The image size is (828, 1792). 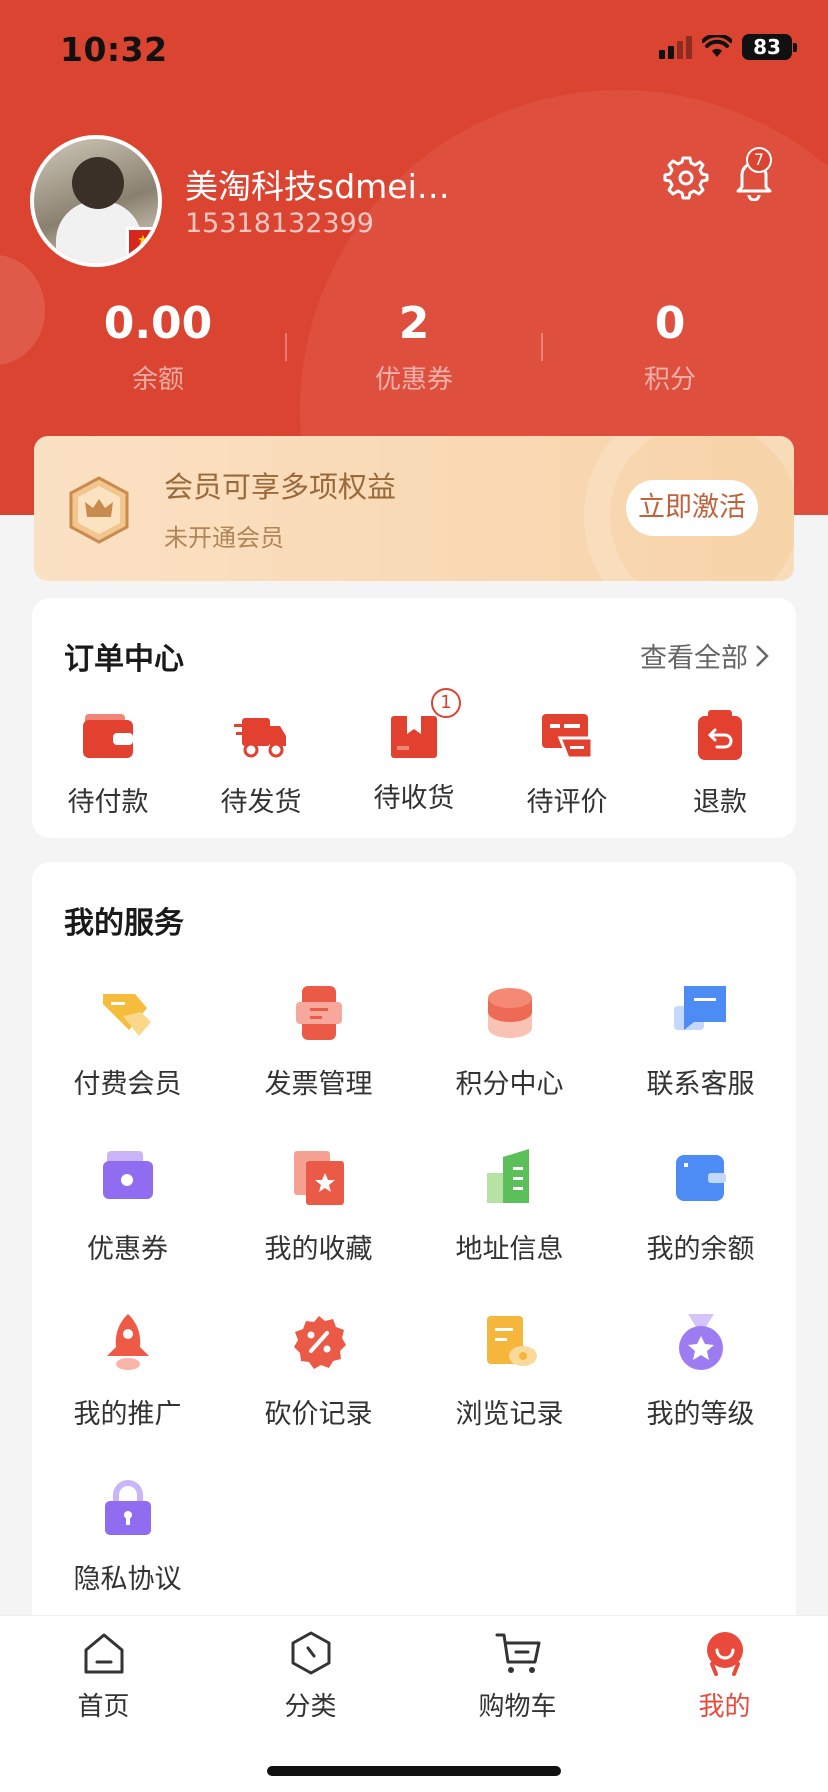 I want to click on favorite-icon, so click(x=318, y=1178).